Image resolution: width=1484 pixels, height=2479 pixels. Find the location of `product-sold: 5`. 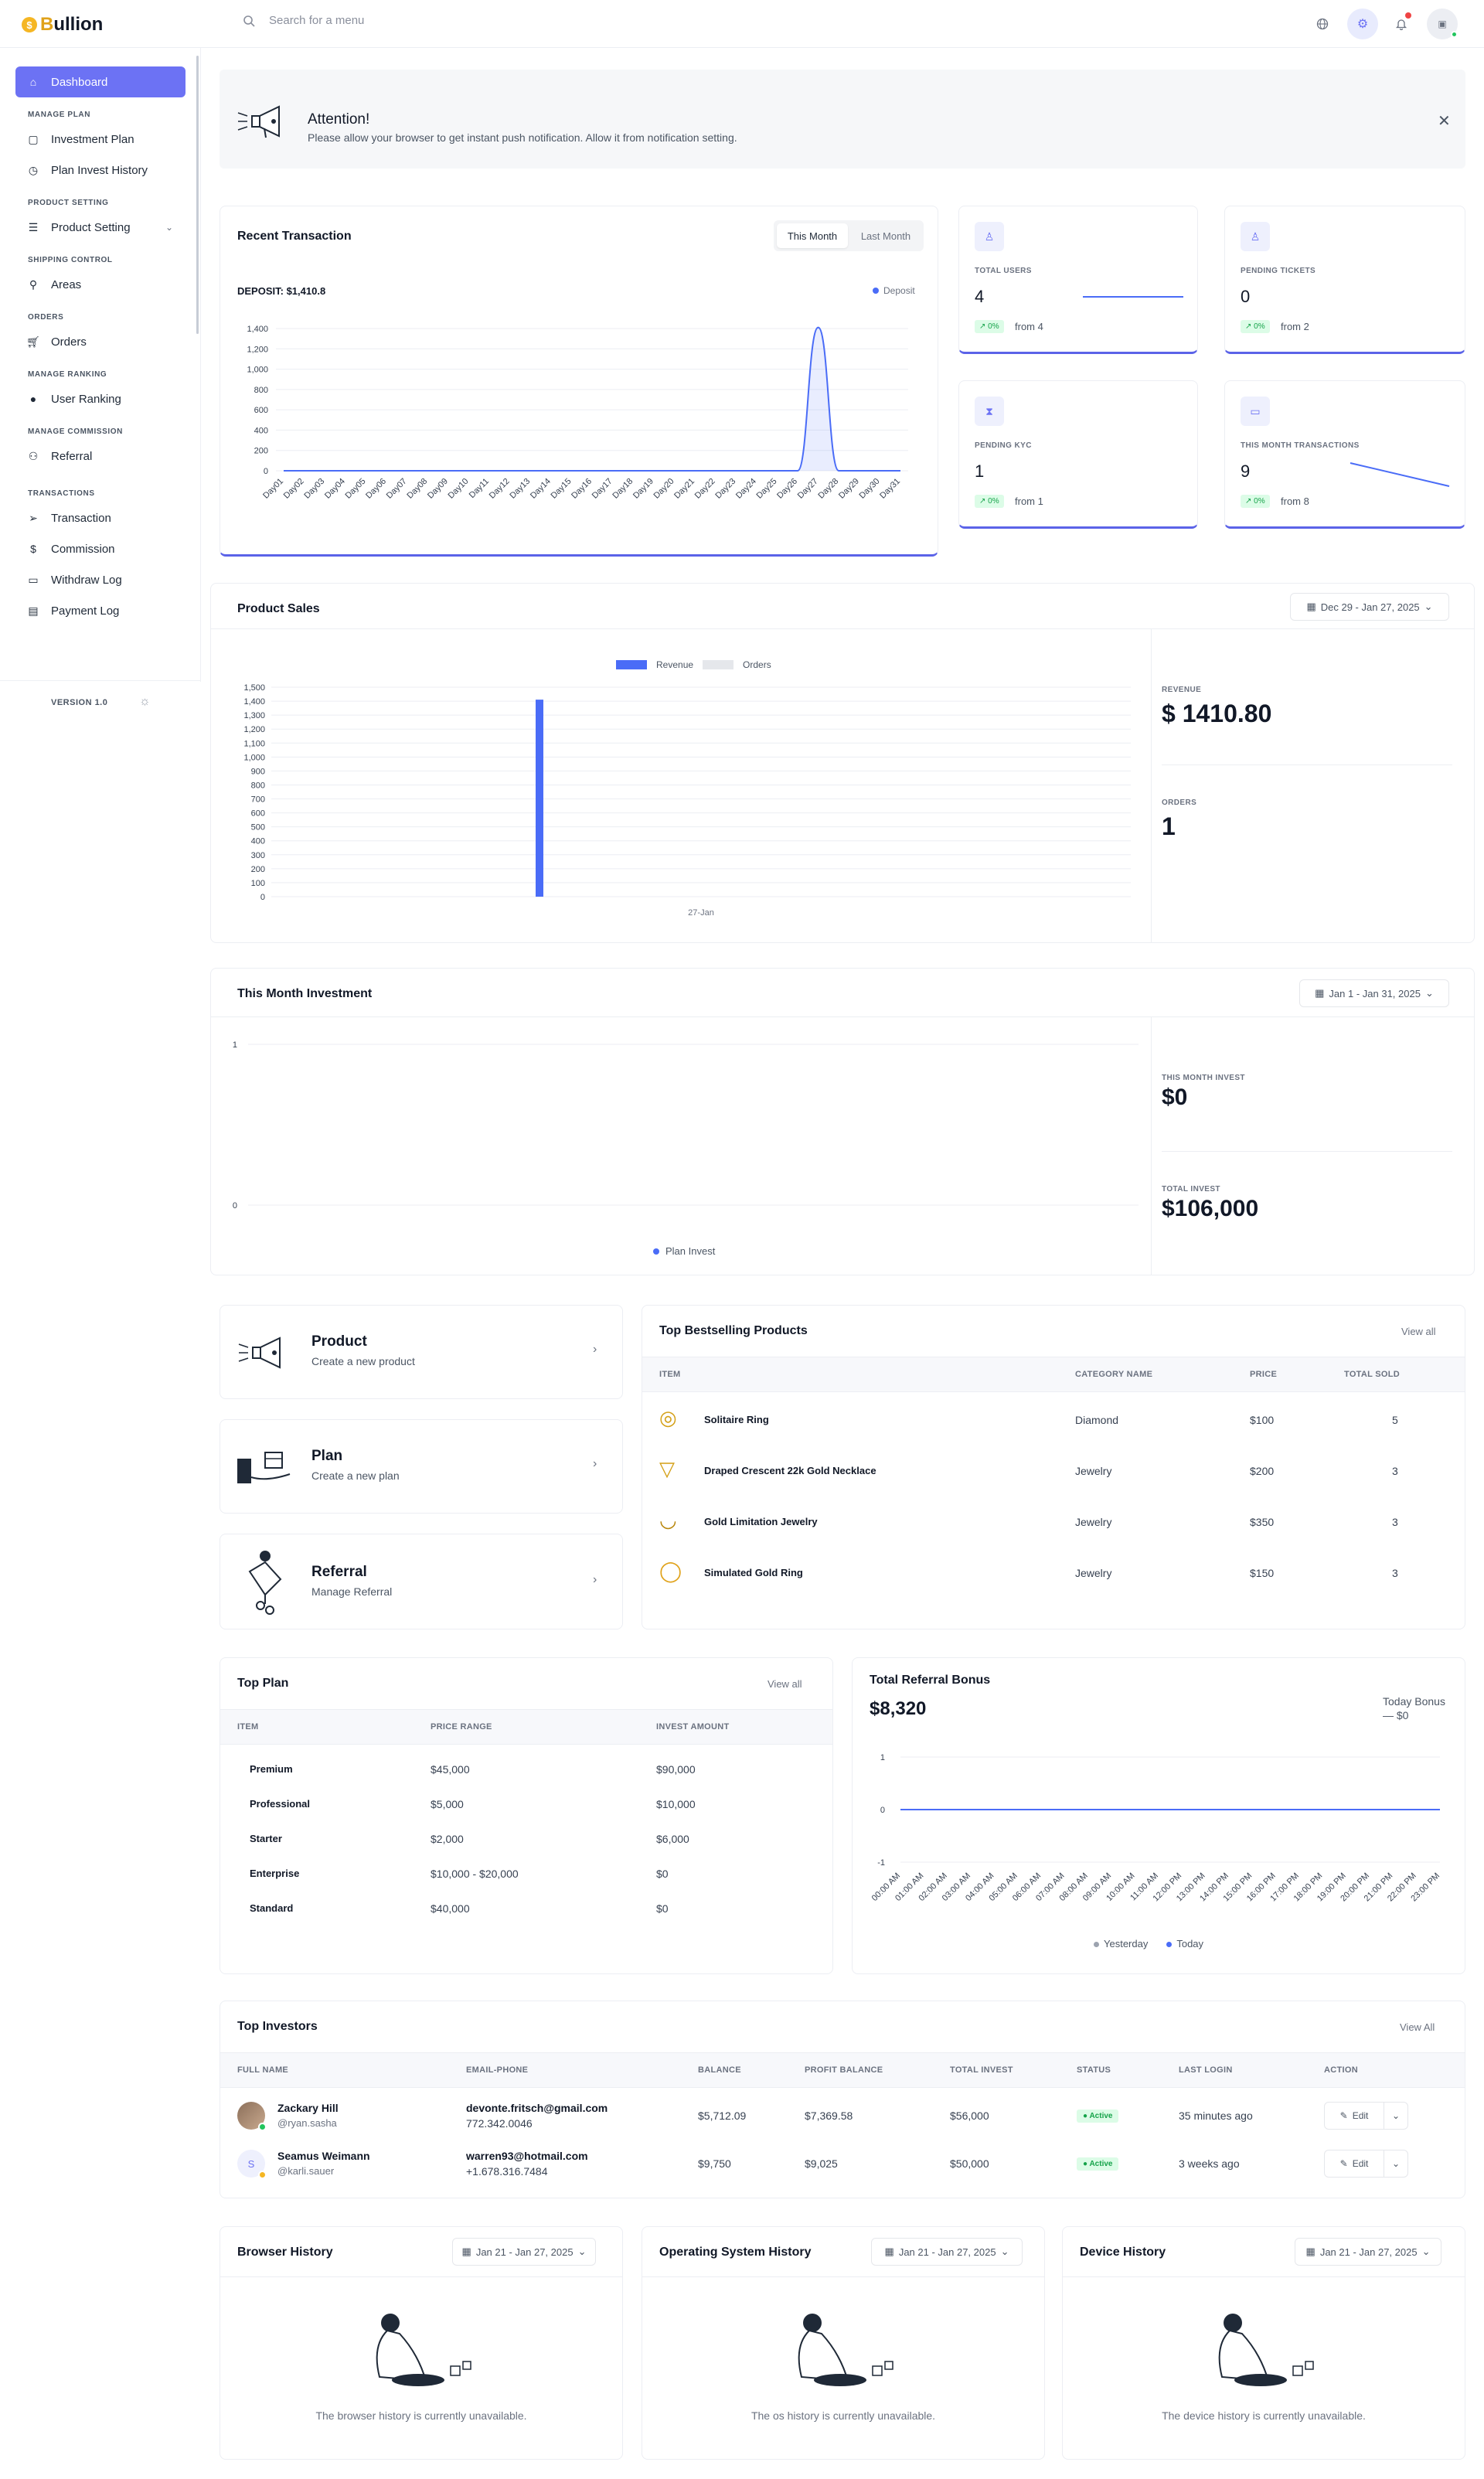

product-sold: 5 is located at coordinates (1395, 1420).